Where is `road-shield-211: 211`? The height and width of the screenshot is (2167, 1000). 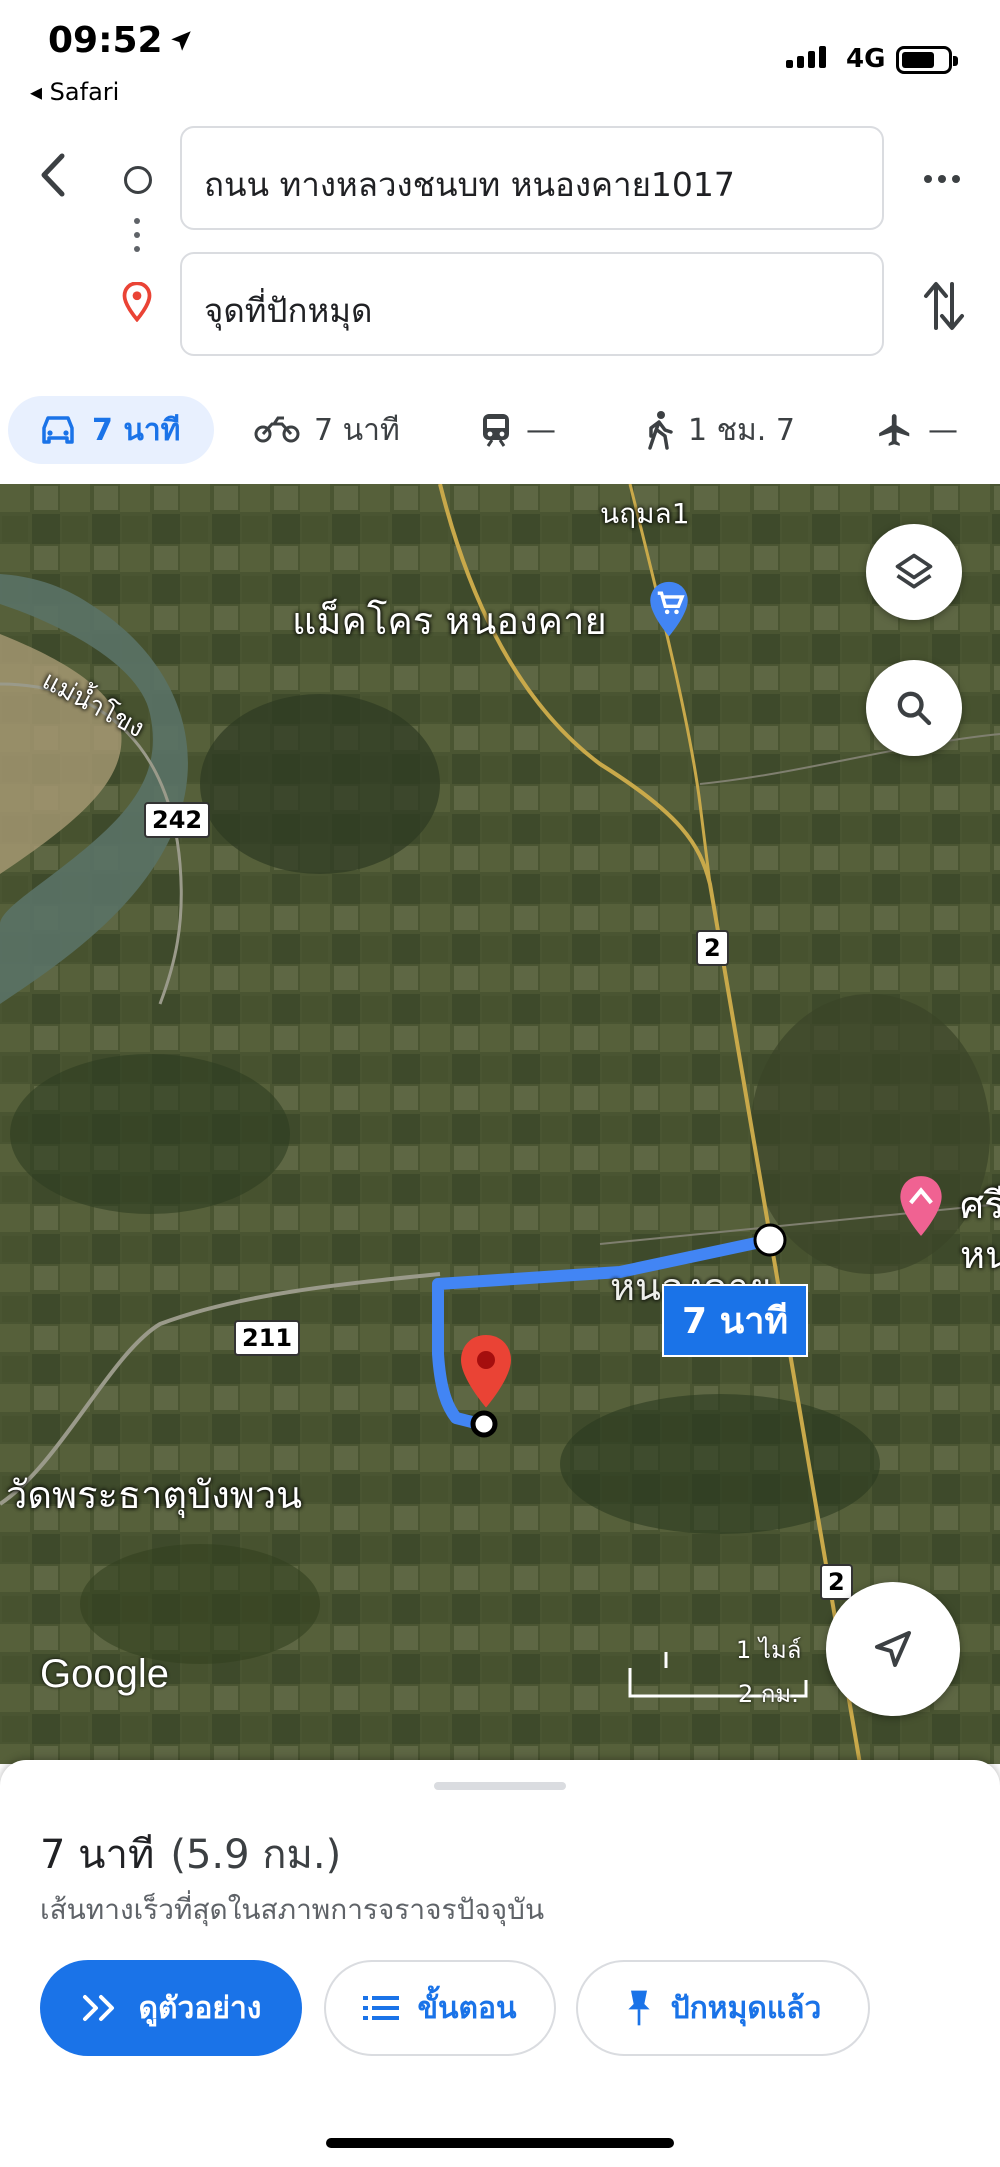
road-shield-211: 211 is located at coordinates (267, 1338).